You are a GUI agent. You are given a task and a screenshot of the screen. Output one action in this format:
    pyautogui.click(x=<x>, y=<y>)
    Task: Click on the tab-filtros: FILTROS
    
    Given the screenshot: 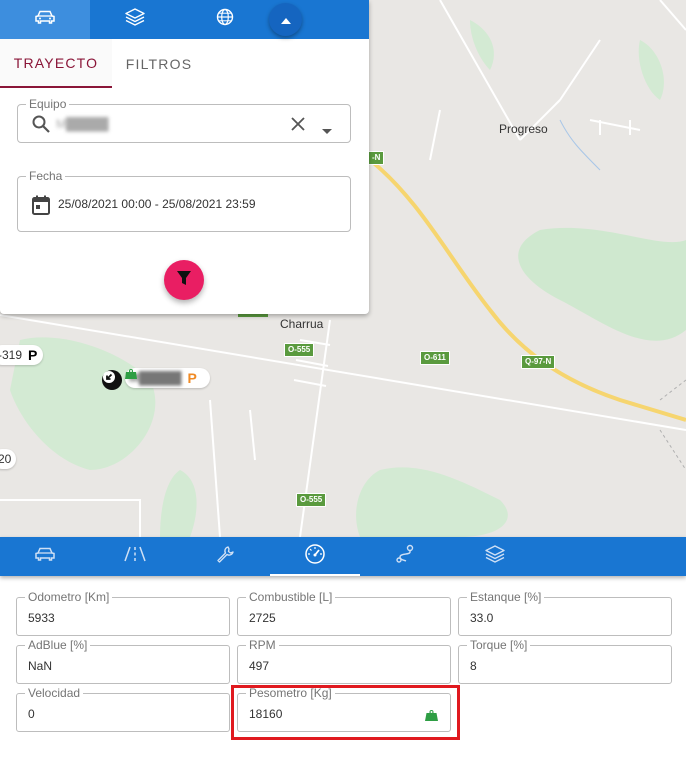 What is the action you would take?
    pyautogui.click(x=159, y=63)
    